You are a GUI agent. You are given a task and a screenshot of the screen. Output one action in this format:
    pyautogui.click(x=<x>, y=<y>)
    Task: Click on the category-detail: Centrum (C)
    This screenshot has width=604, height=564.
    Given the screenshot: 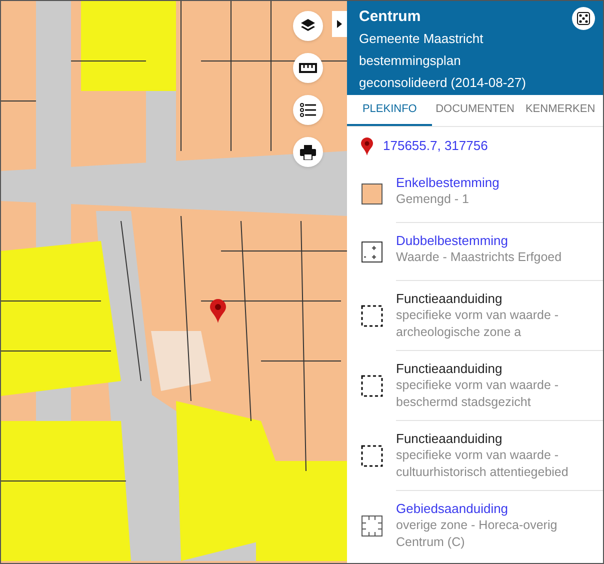 What is the action you would take?
    pyautogui.click(x=431, y=542)
    